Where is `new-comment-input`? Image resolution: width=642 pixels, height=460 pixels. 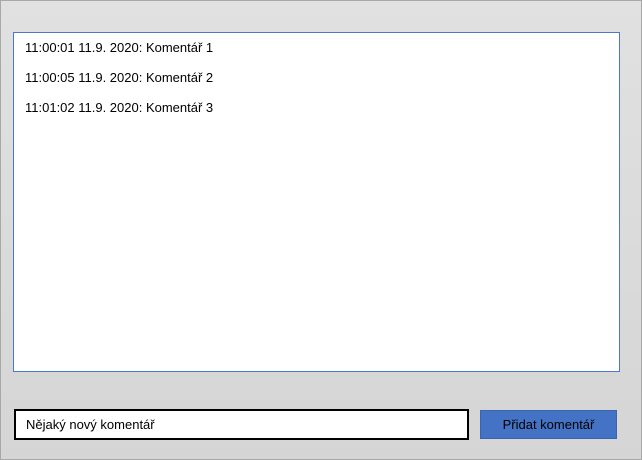
new-comment-input is located at coordinates (241, 424).